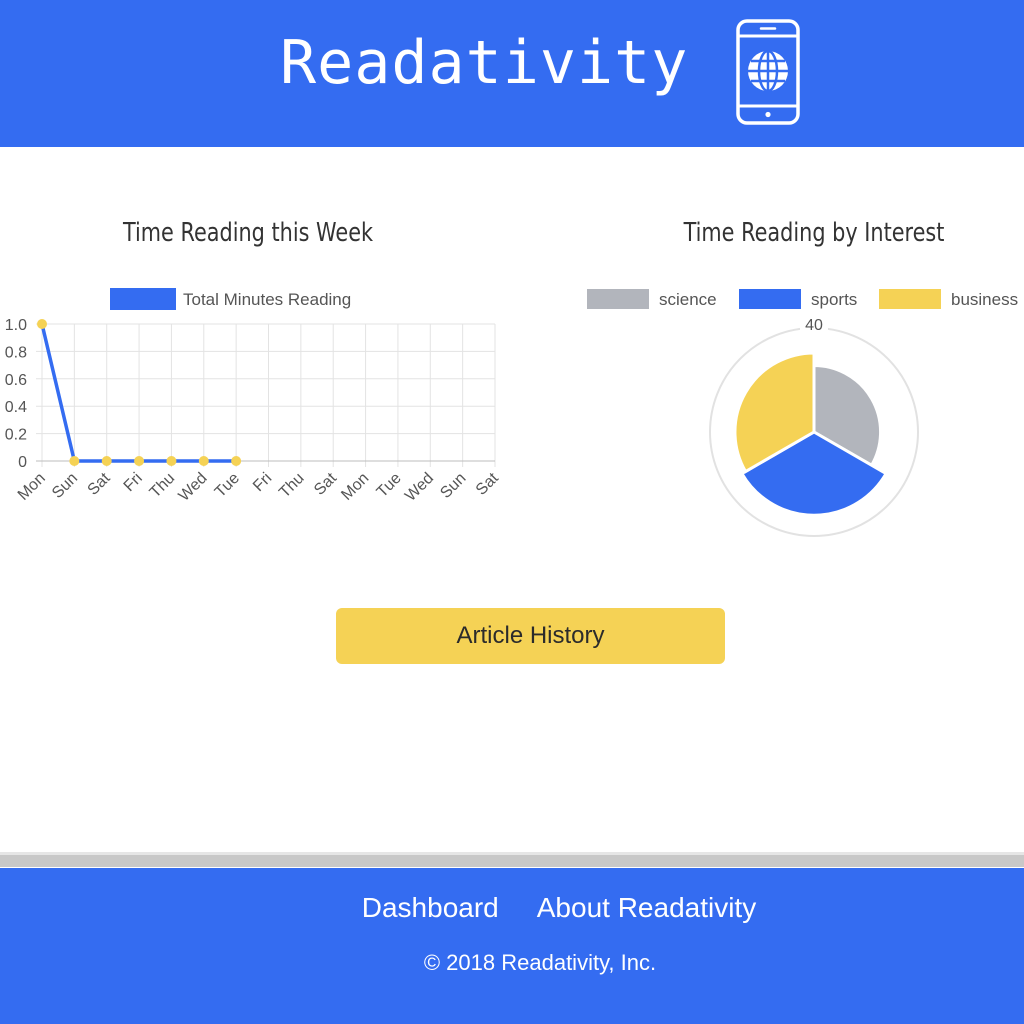  What do you see at coordinates (16, 325) in the screenshot?
I see `y-tick-label: 1.0` at bounding box center [16, 325].